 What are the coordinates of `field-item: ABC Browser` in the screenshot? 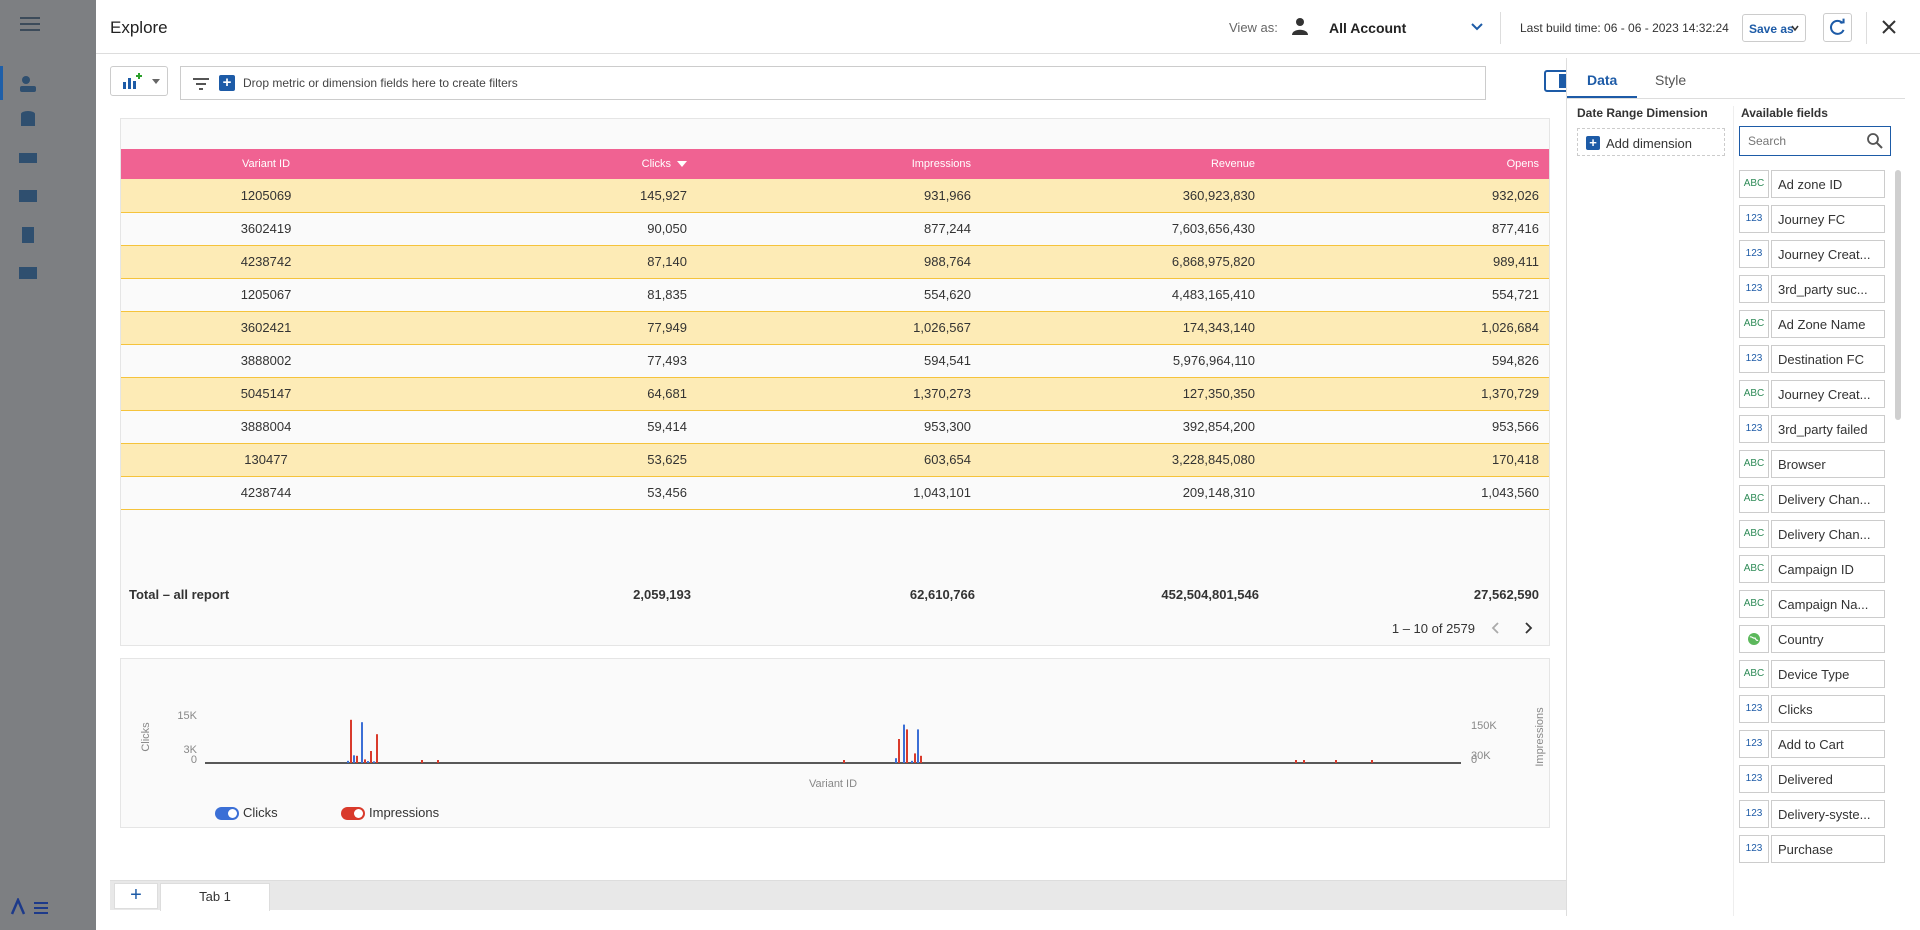 It's located at (1812, 464).